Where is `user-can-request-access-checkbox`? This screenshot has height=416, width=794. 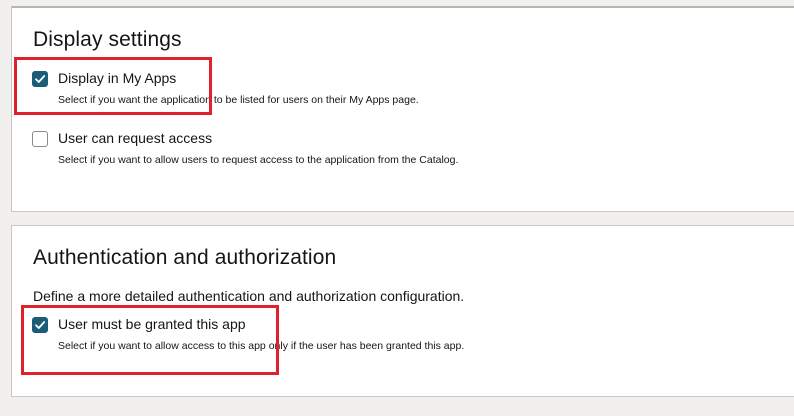 user-can-request-access-checkbox is located at coordinates (40, 139).